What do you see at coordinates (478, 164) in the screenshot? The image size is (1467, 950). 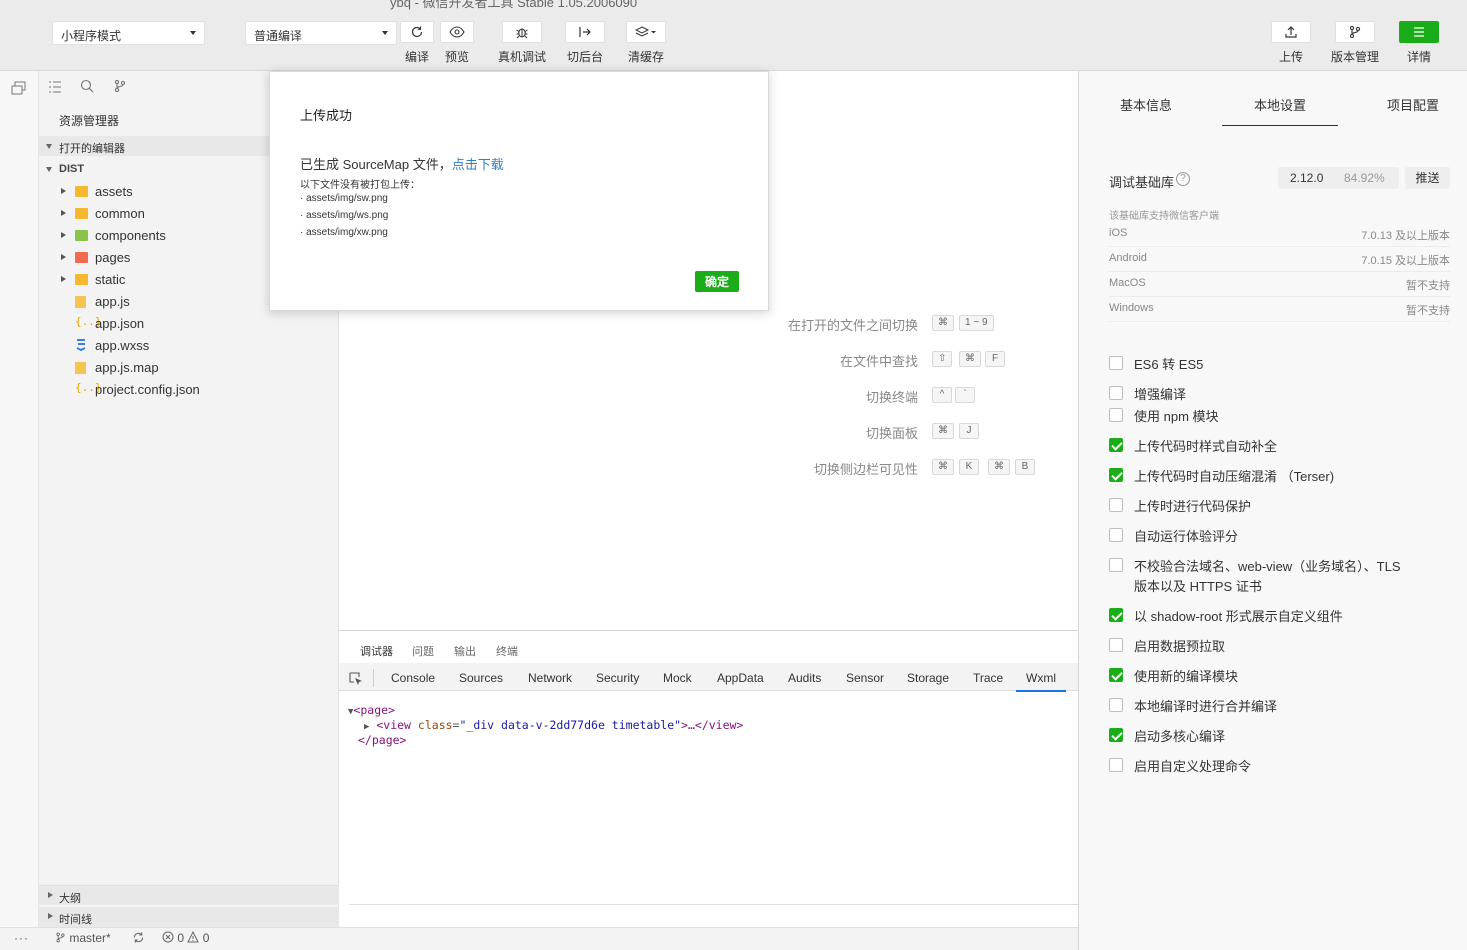 I see `download-link: 点击下载` at bounding box center [478, 164].